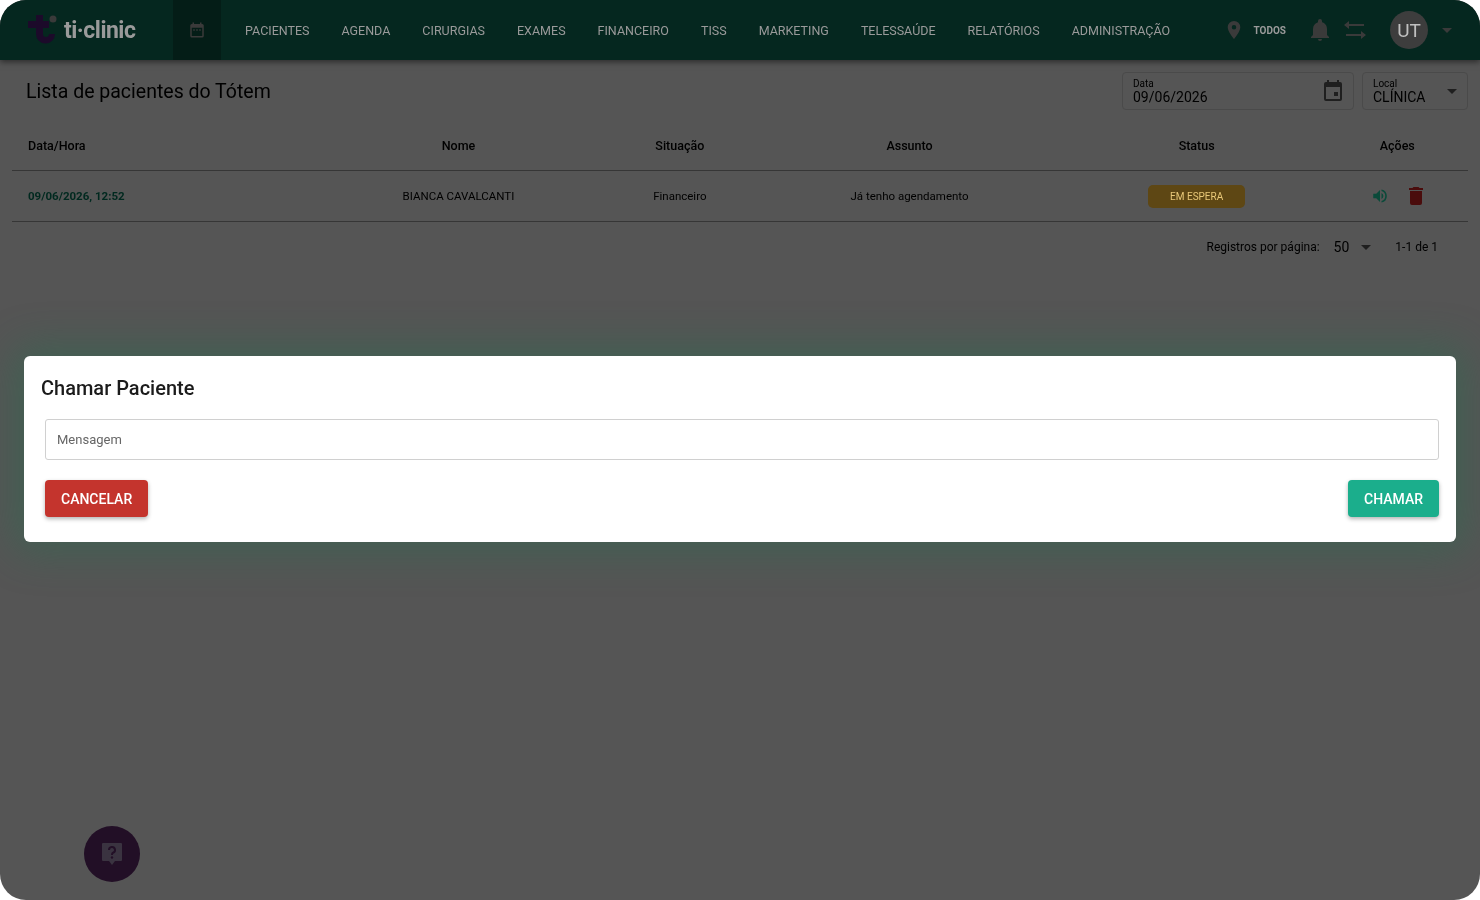  What do you see at coordinates (1380, 196) in the screenshot?
I see `speaker-icon` at bounding box center [1380, 196].